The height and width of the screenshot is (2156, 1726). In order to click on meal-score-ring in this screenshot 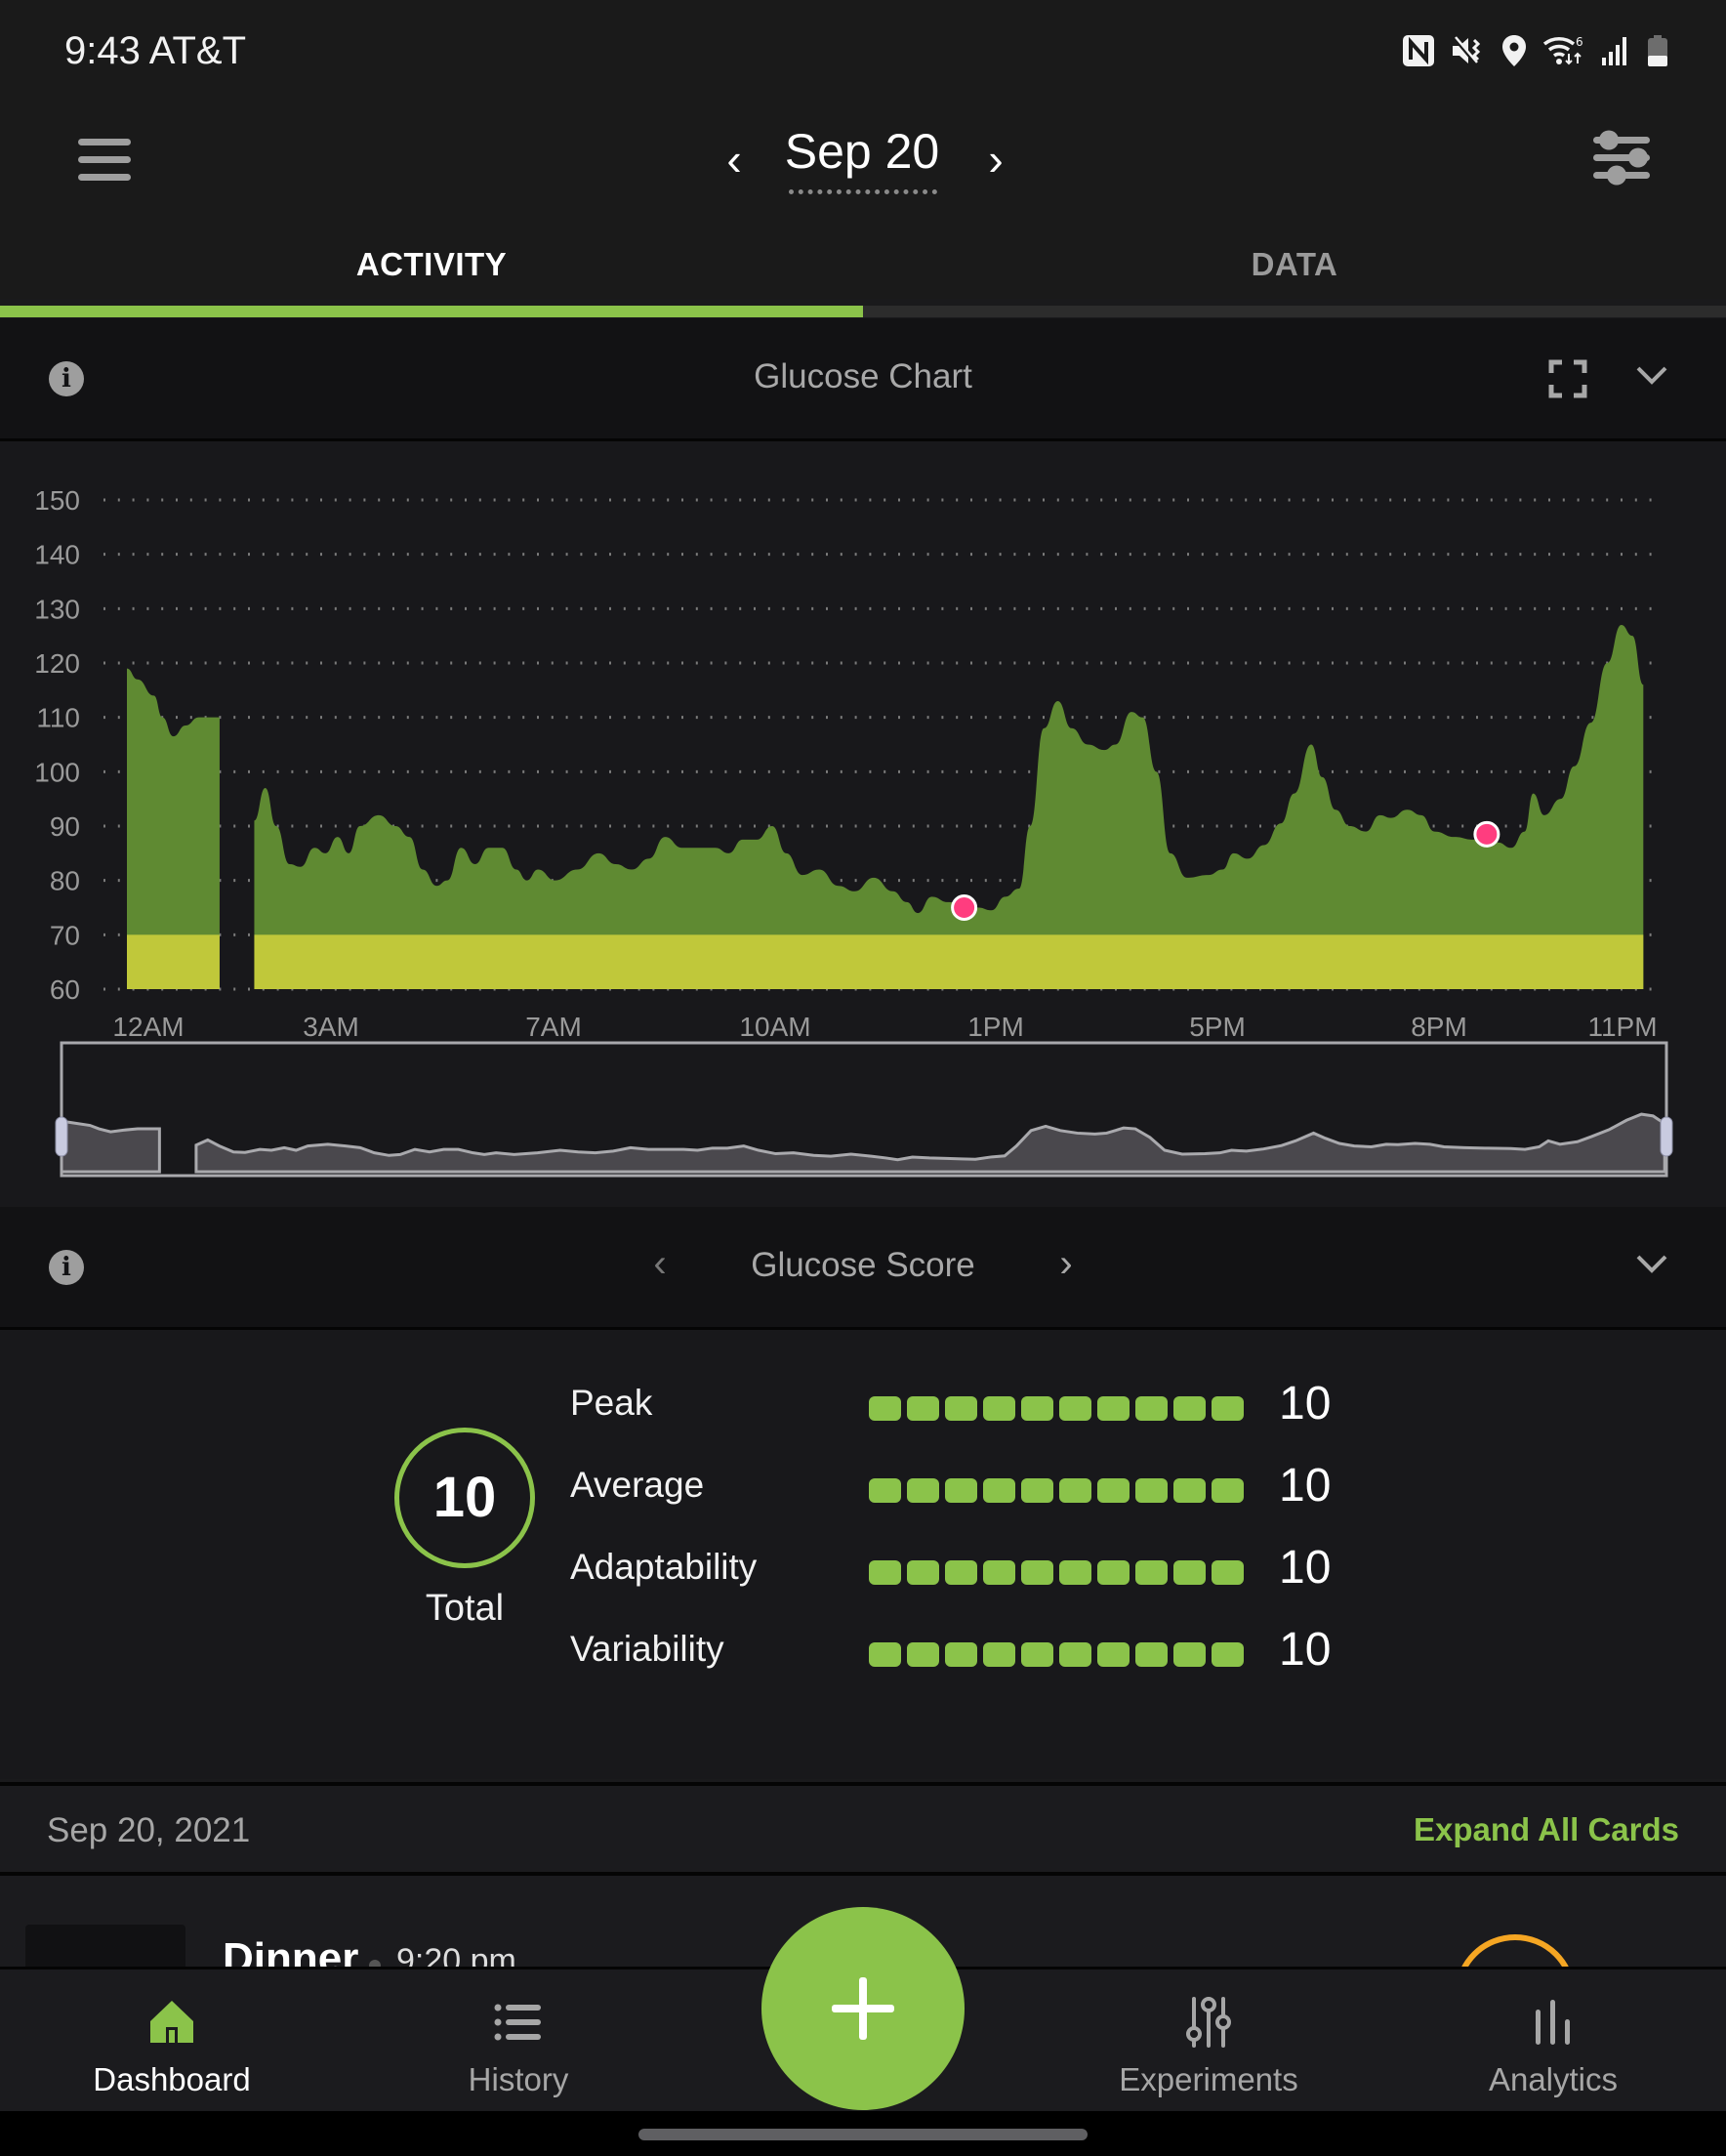, I will do `click(1515, 1951)`.